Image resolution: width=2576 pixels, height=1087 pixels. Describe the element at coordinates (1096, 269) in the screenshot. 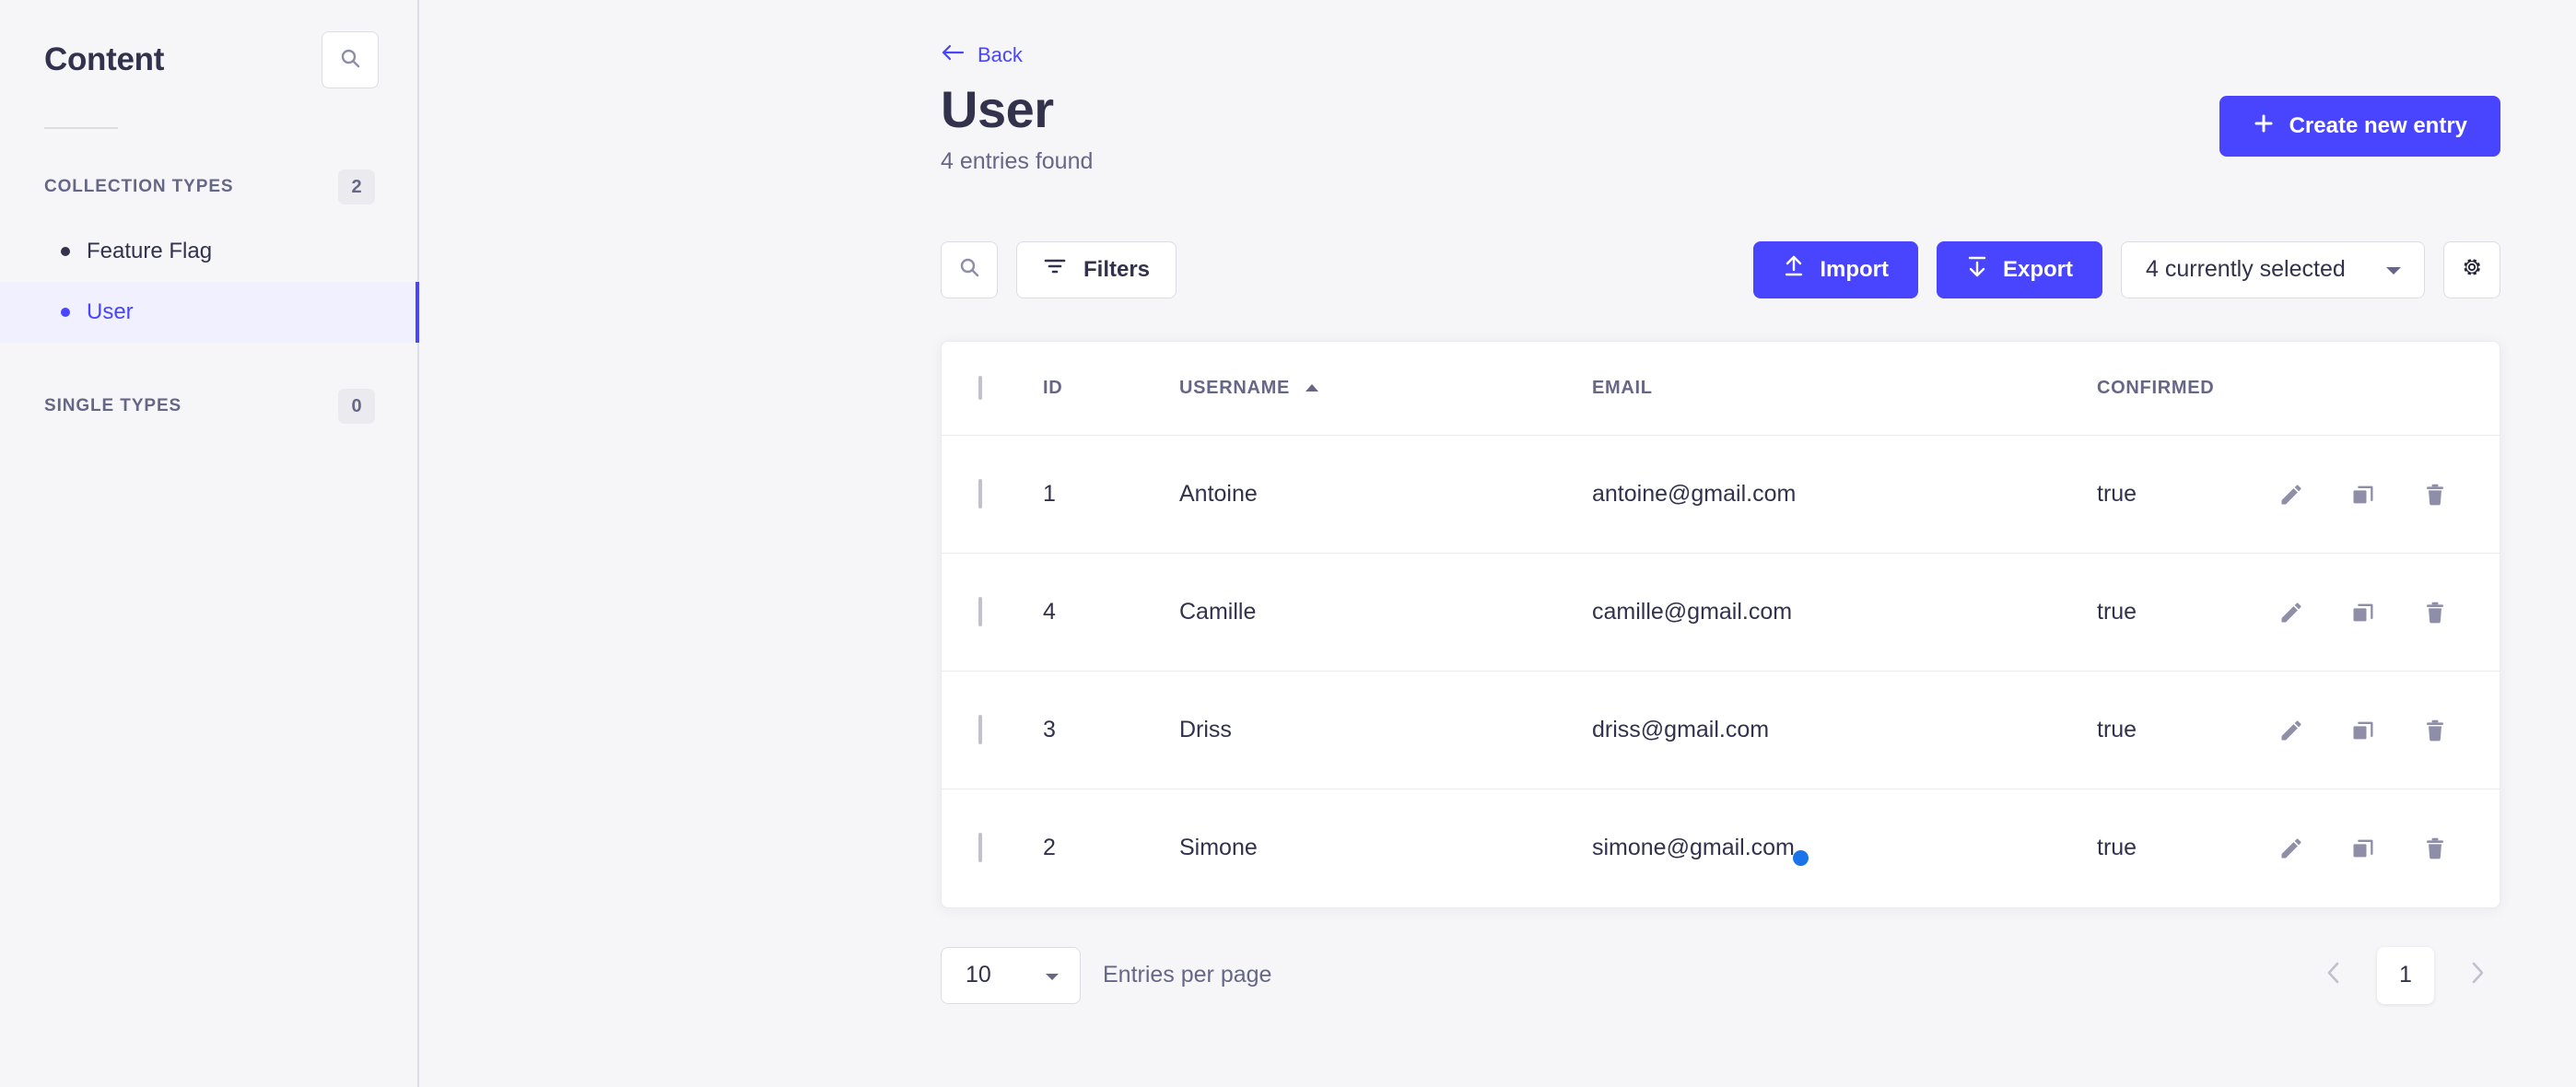

I see `filters-button: Filters` at that location.